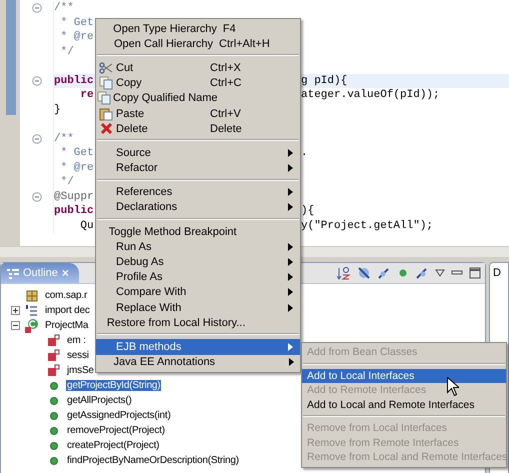 The width and height of the screenshot is (509, 473). Describe the element at coordinates (307, 211) in the screenshot. I see `code-text: ){` at that location.